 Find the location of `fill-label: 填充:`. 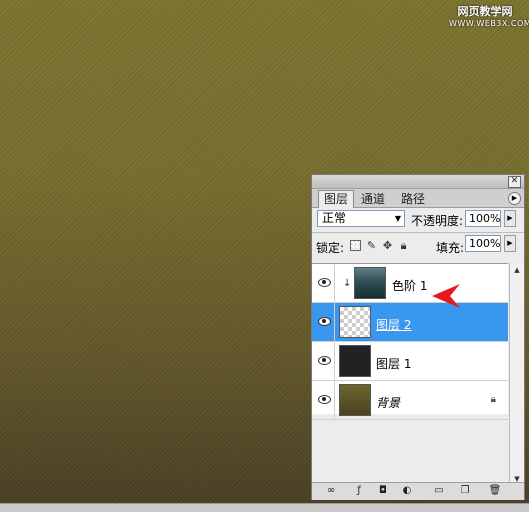

fill-label: 填充: is located at coordinates (450, 248).